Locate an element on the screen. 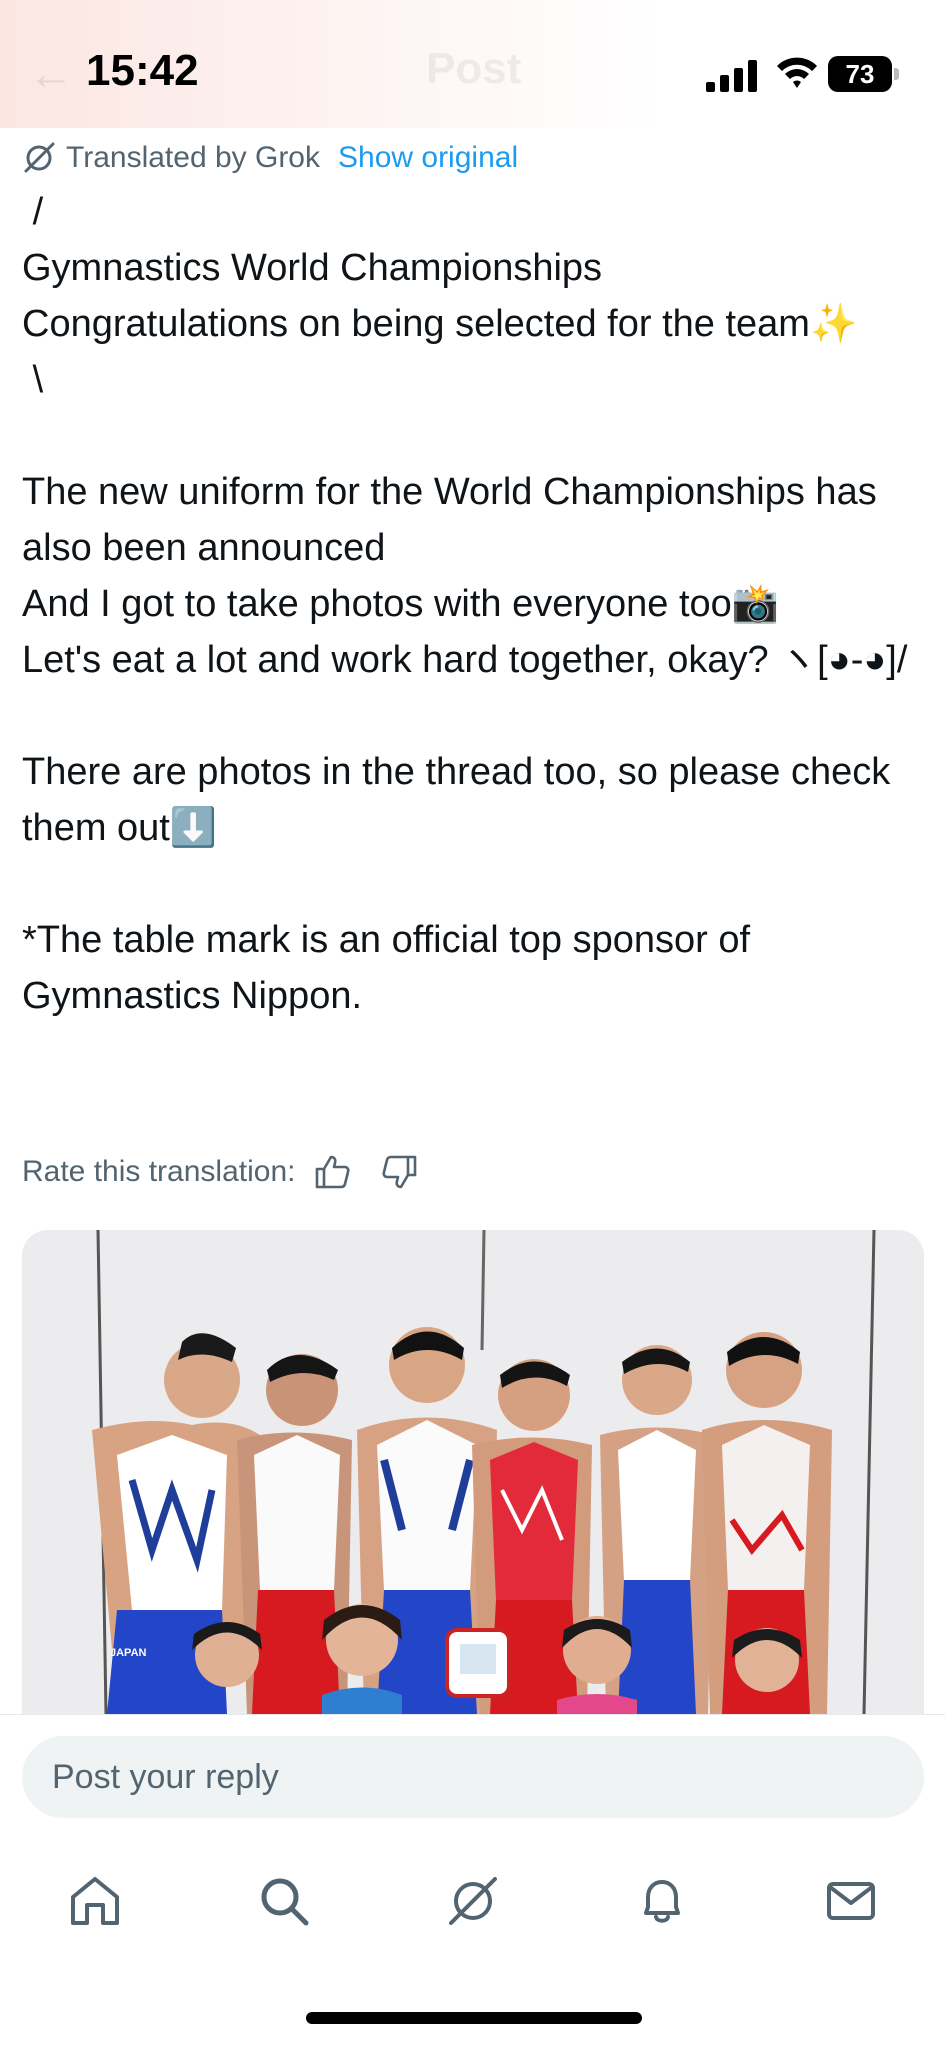 The image size is (945, 2048). jersey-text: JAPAN is located at coordinates (128, 1653).